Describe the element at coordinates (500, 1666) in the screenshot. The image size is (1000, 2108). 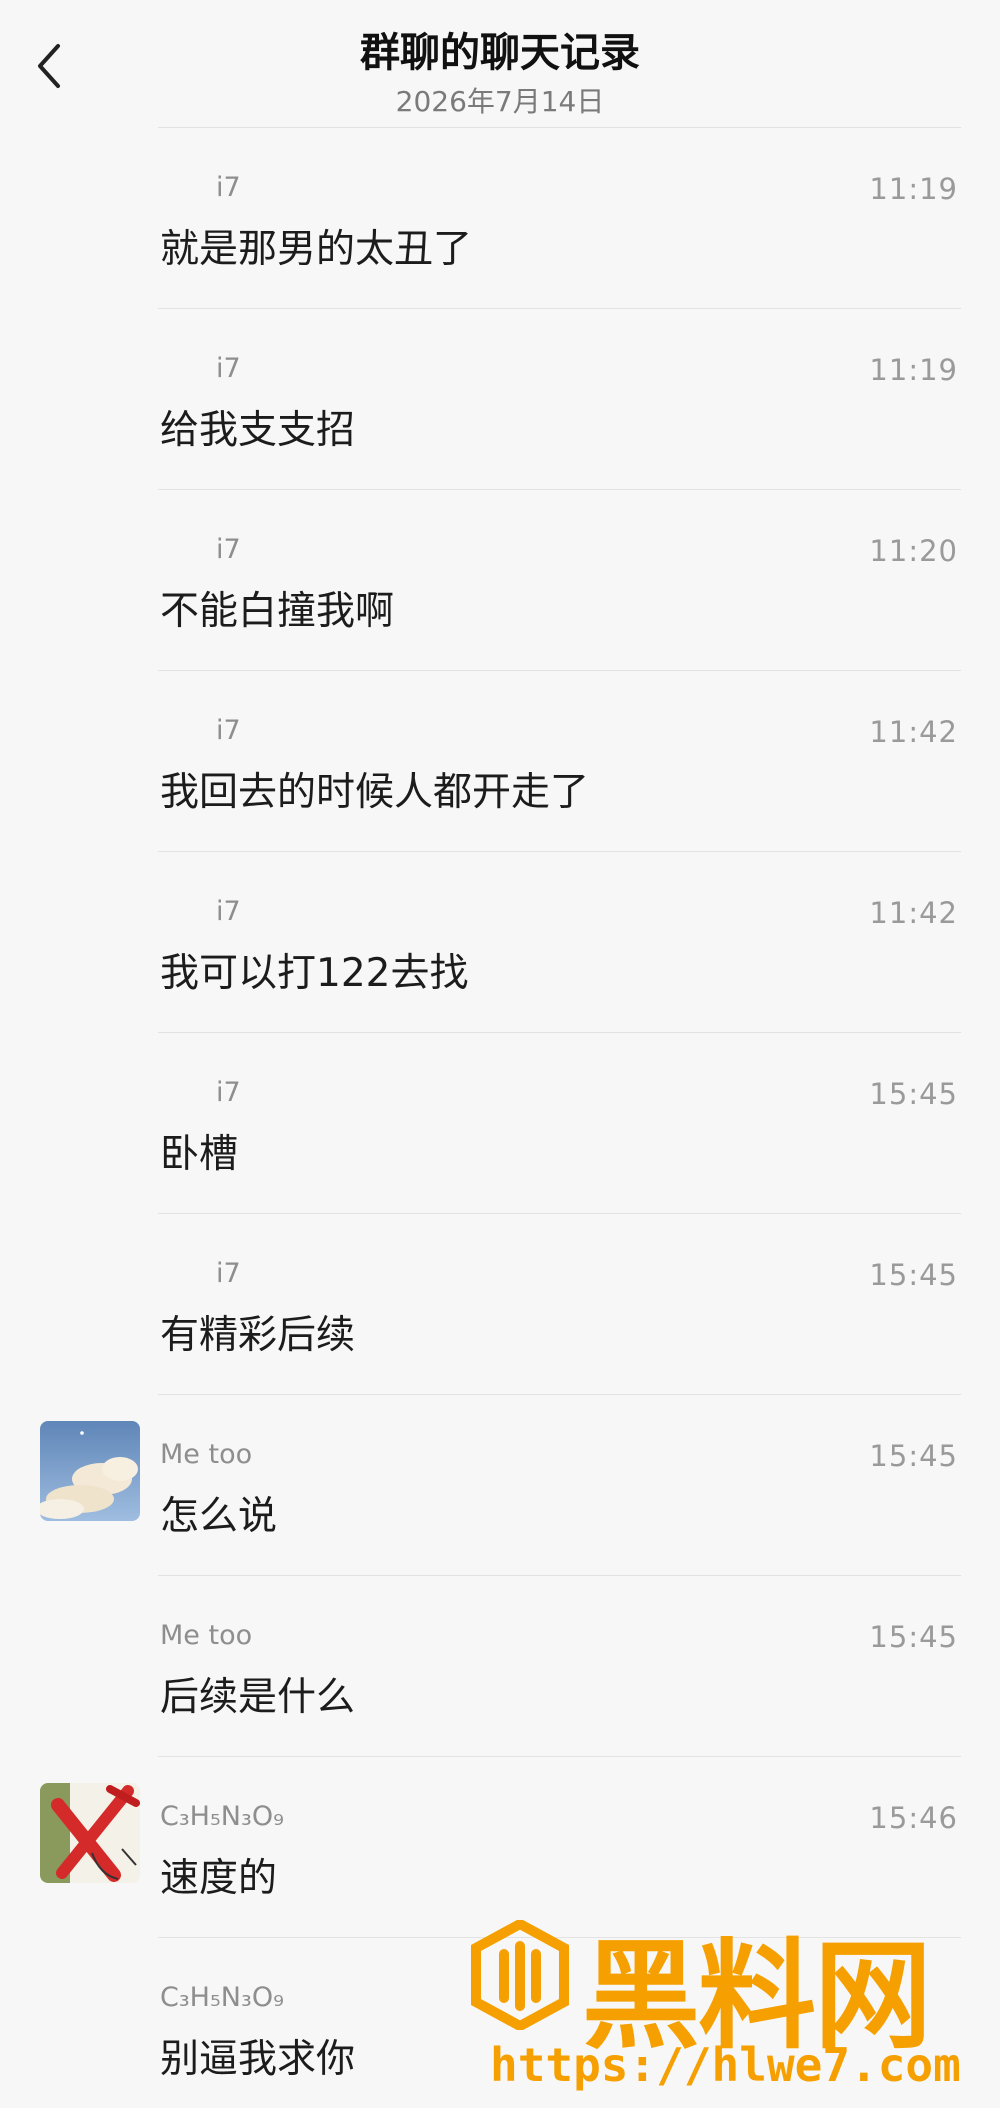
I see `message-item: Me too 15:45 后续是什么` at that location.